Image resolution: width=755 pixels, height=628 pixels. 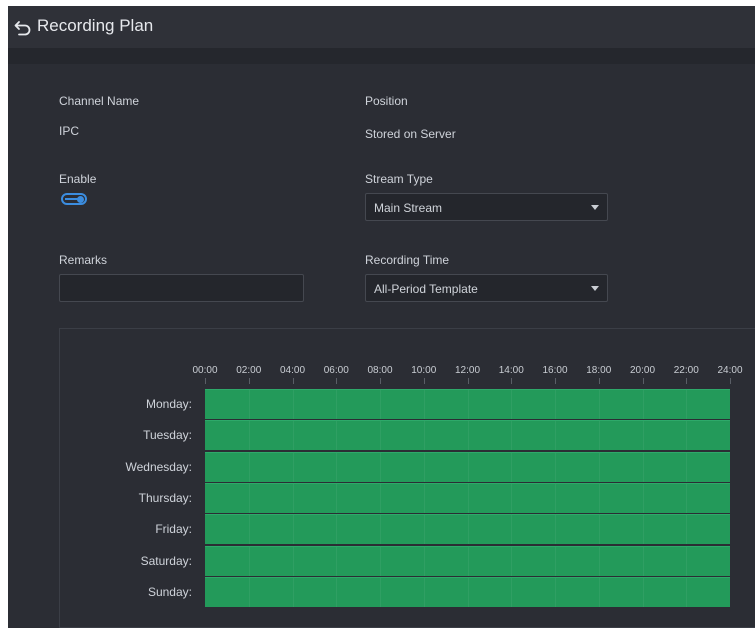 I want to click on recording-time-value: All-Period Template, so click(x=426, y=289).